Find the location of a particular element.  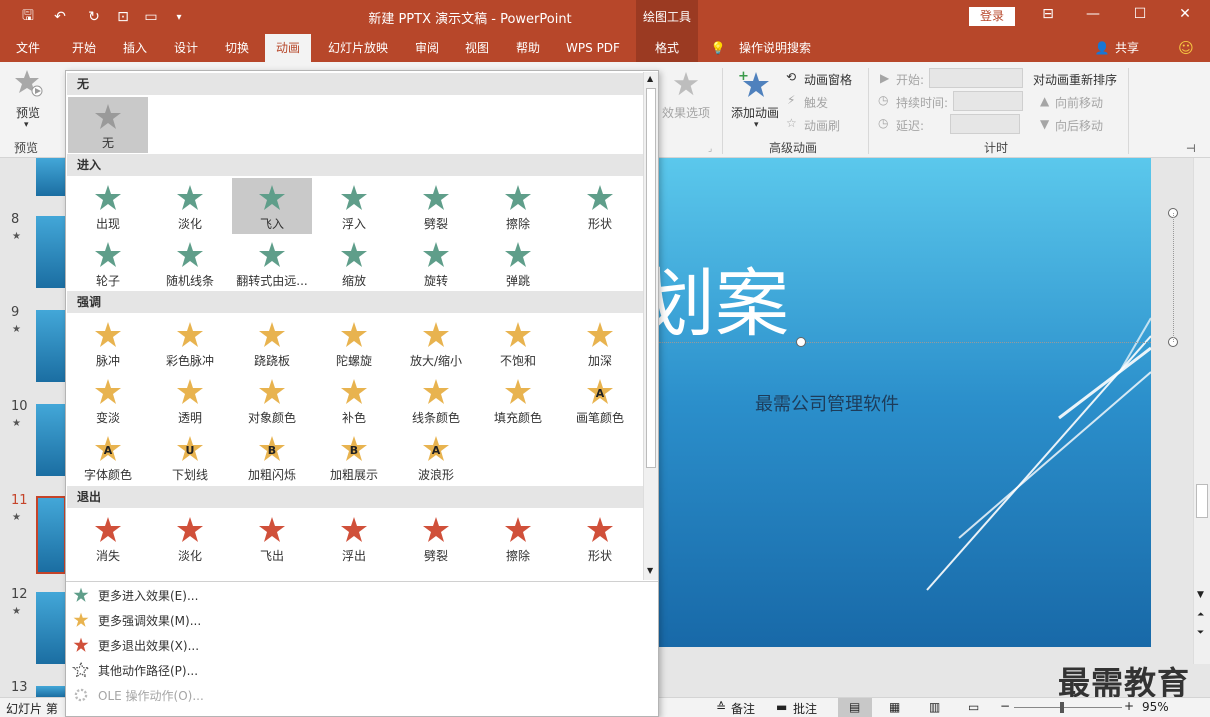

zoom-slider is located at coordinates (1068, 707).